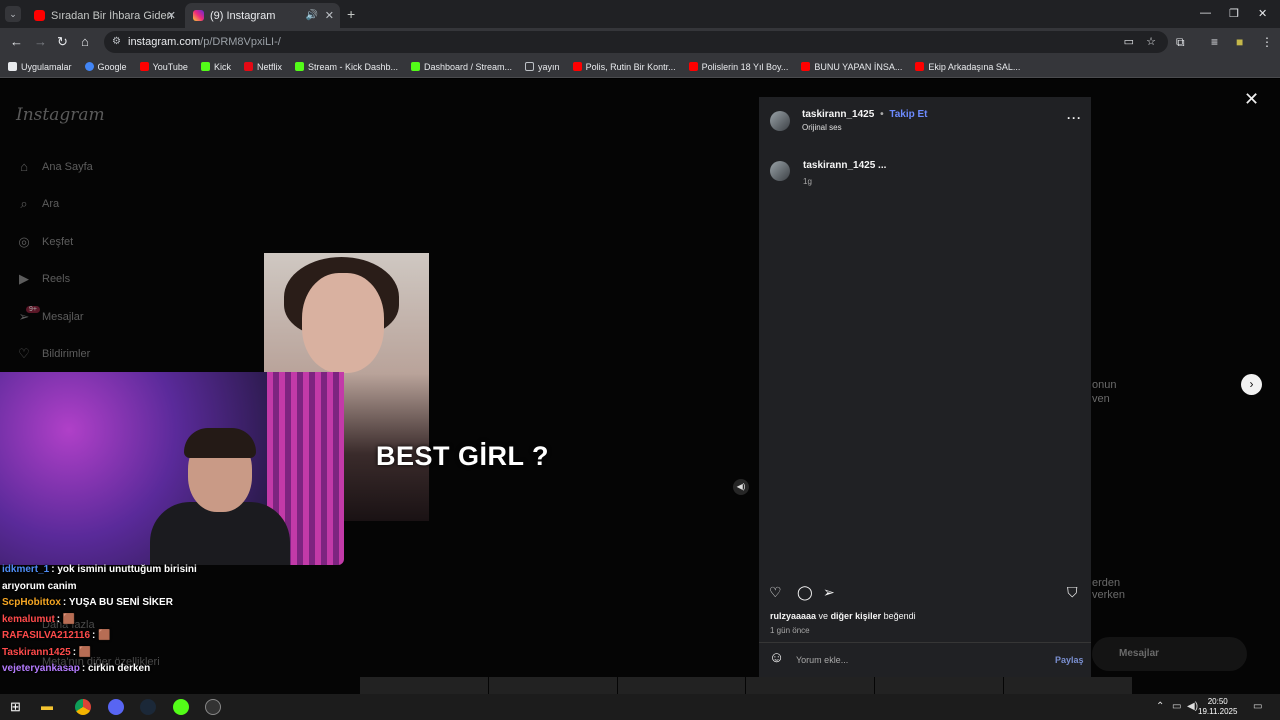 Image resolution: width=1280 pixels, height=720 pixels. What do you see at coordinates (843, 616) in the screenshot?
I see `likes-summary: rulzyaaaaa ve diğer kişiler beğendi` at bounding box center [843, 616].